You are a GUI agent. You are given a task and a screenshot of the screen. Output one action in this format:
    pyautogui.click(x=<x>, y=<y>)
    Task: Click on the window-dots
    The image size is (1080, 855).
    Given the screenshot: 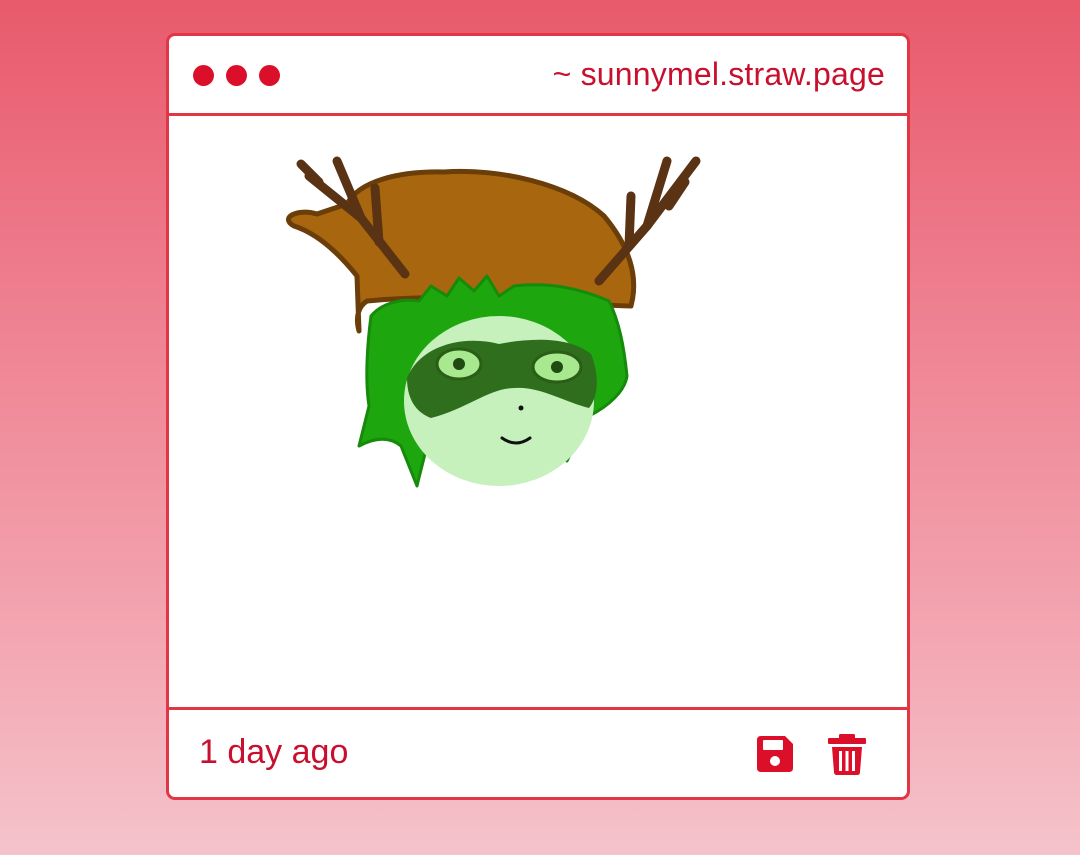 What is the action you would take?
    pyautogui.click(x=236, y=75)
    